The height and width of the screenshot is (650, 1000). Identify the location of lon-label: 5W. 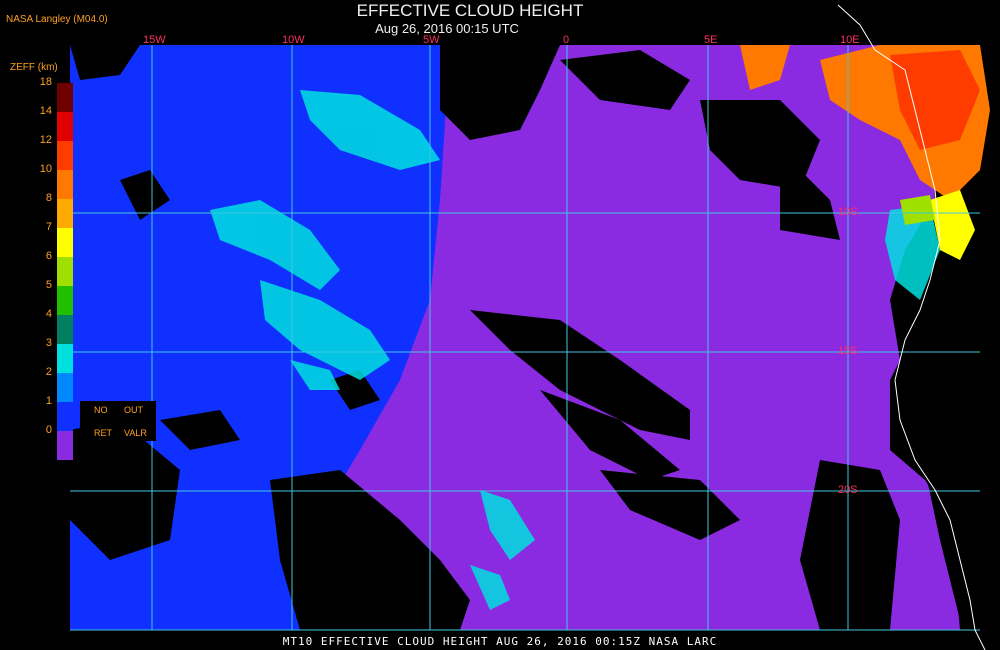
(431, 40).